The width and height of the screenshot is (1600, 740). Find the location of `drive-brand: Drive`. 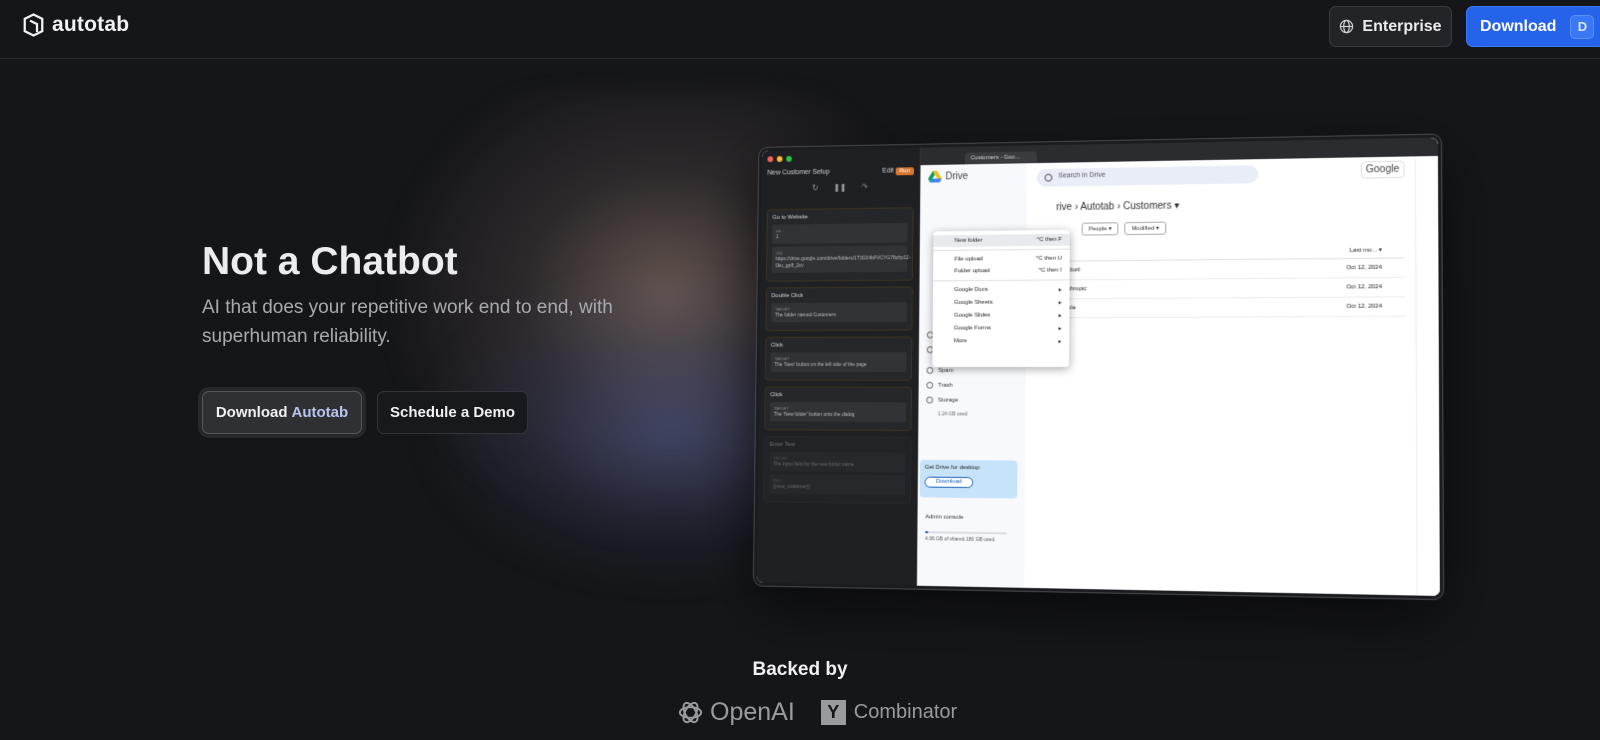

drive-brand: Drive is located at coordinates (973, 176).